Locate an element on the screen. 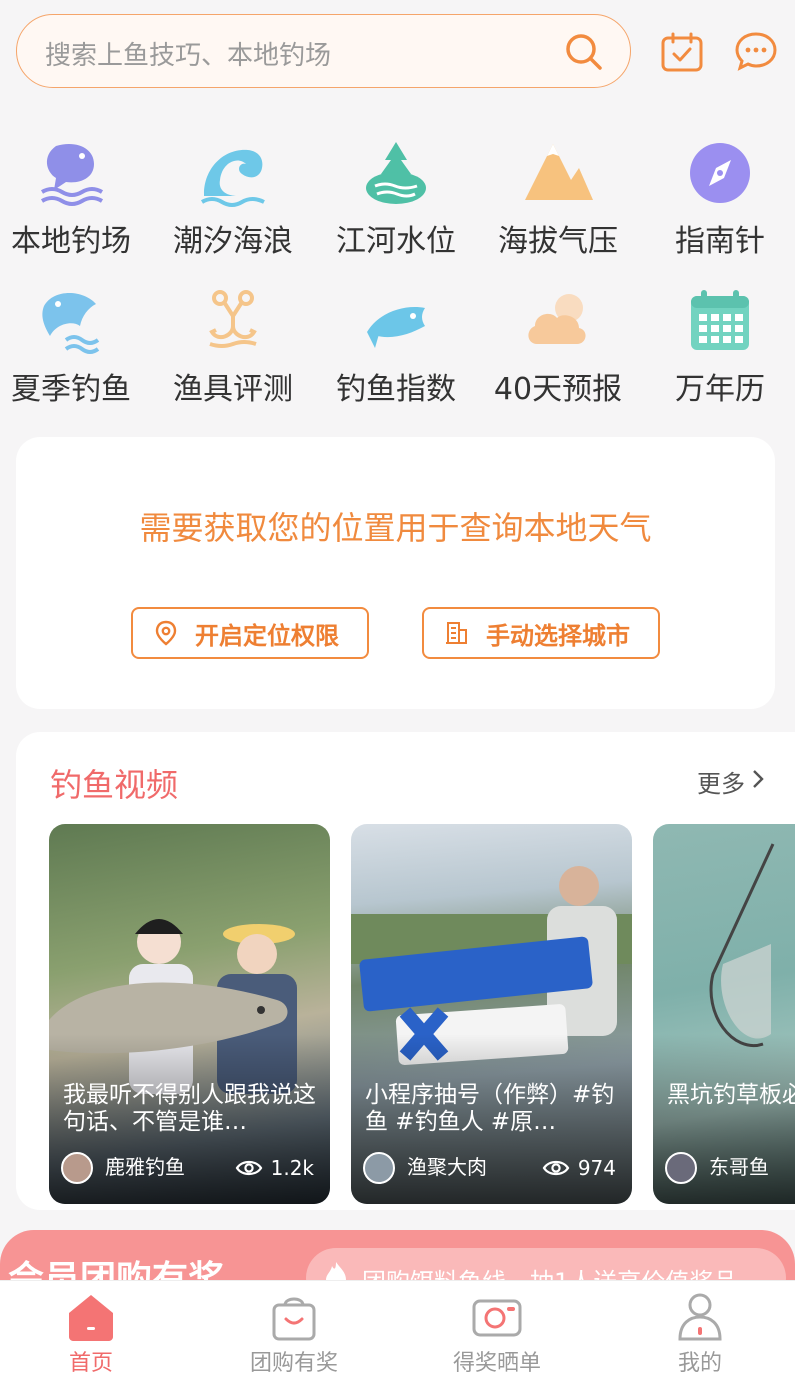 This screenshot has height=1377, width=795. fish-icon is located at coordinates (72, 175).